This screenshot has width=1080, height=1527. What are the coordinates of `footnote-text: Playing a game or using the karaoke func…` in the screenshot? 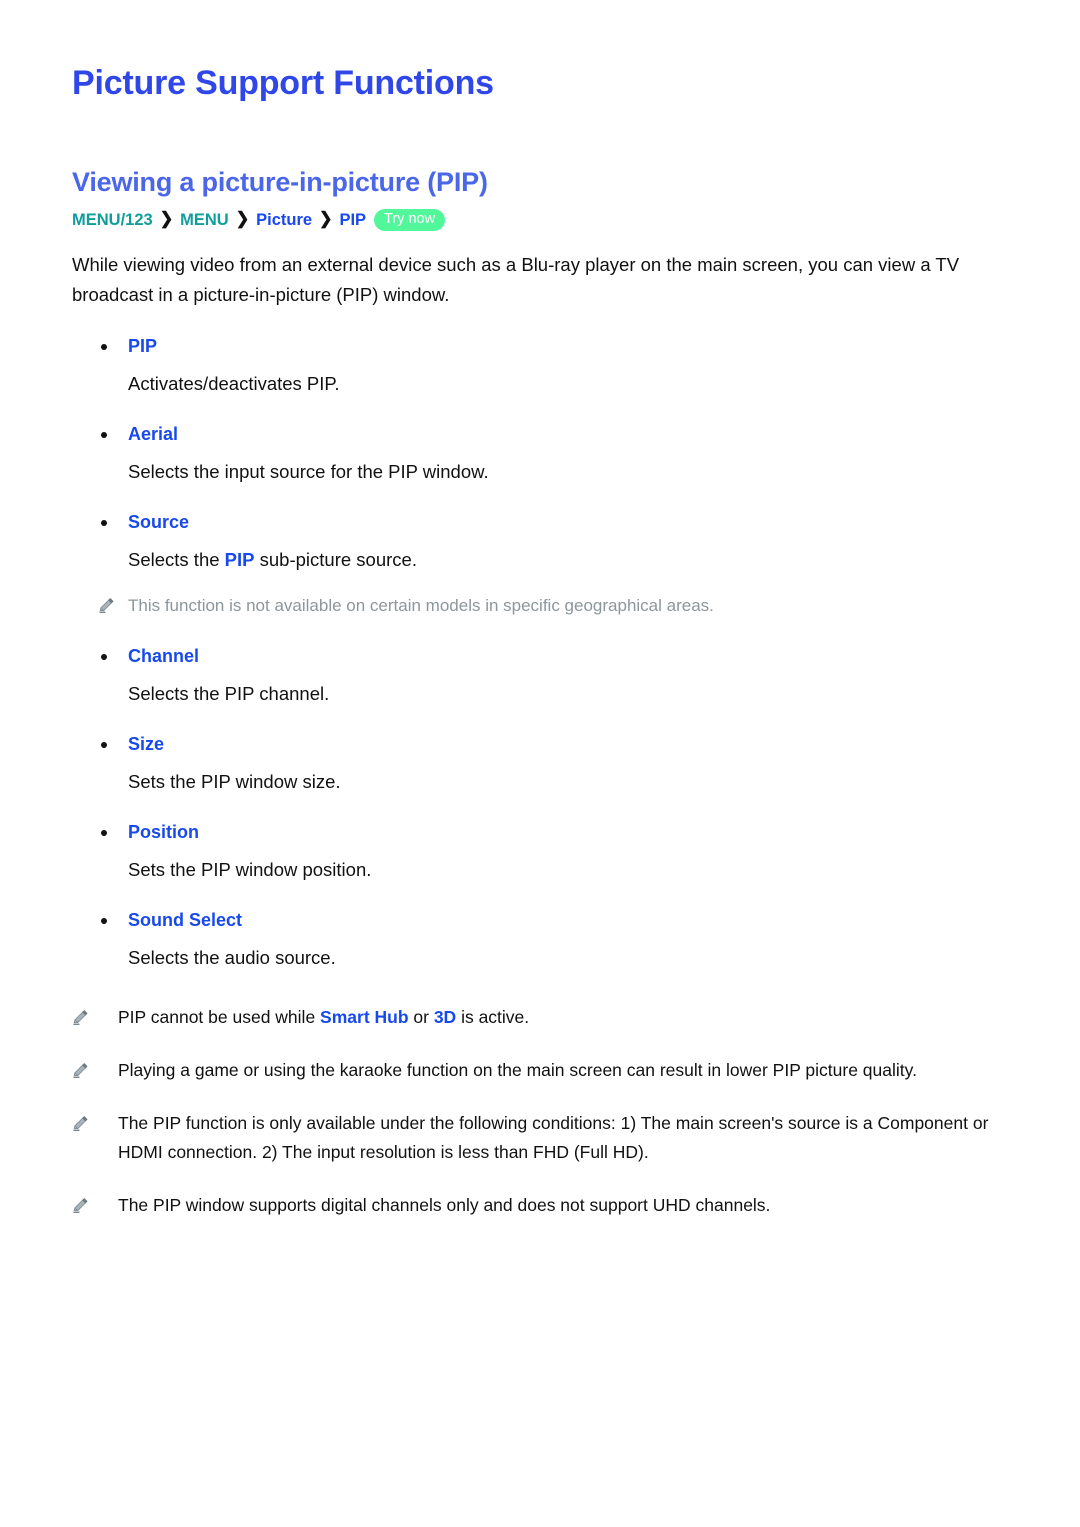 It's located at (517, 1070).